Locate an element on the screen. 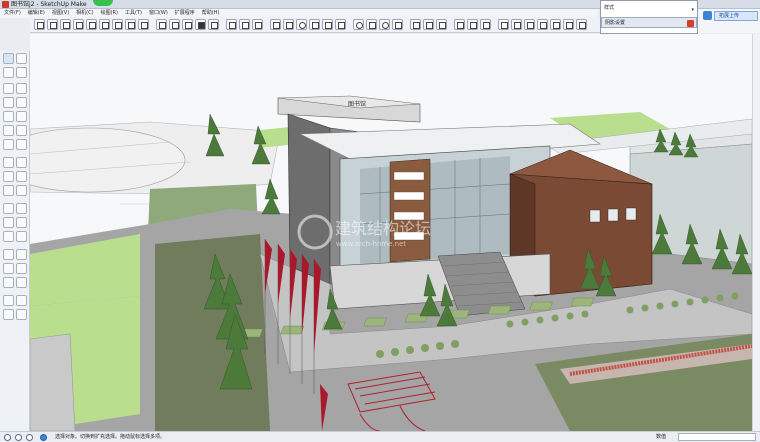  layer-icon is located at coordinates (503, 24).